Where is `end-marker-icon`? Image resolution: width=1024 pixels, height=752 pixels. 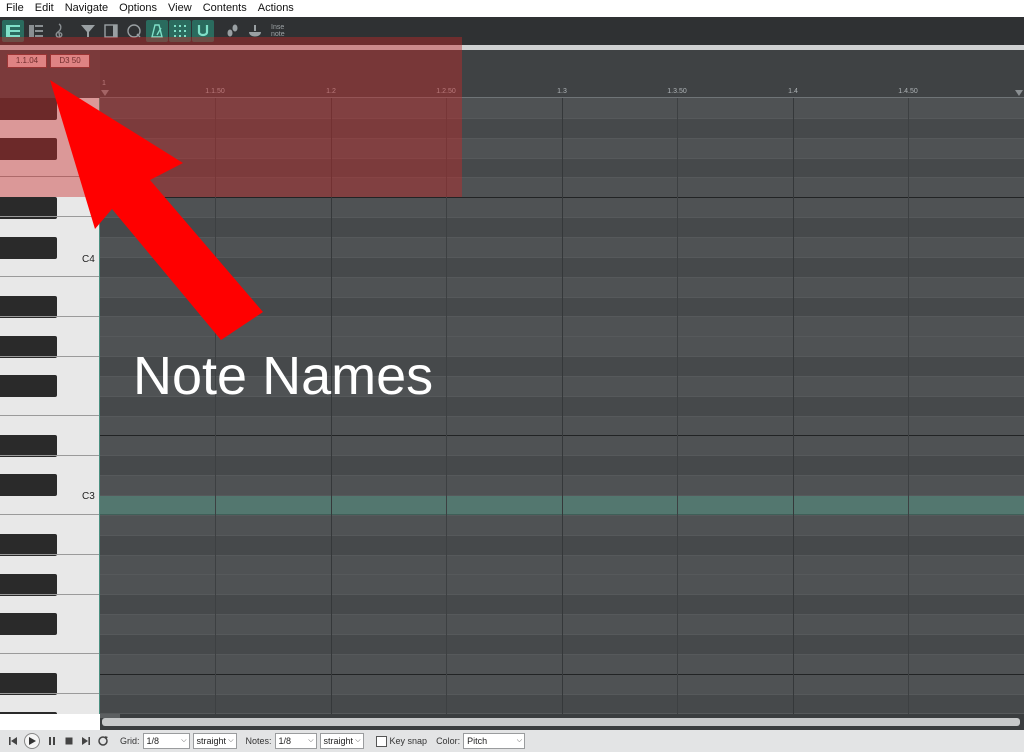 end-marker-icon is located at coordinates (1019, 93).